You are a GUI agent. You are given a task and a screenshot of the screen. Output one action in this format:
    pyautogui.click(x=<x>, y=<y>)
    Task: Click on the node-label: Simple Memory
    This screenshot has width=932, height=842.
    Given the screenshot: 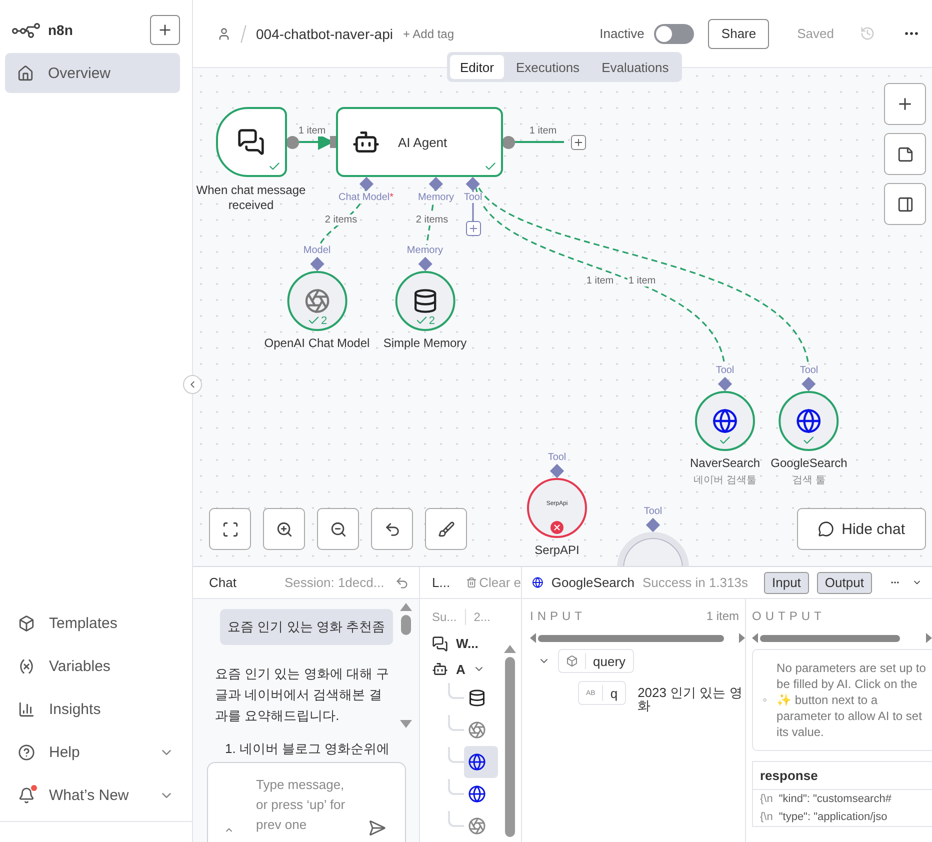 What is the action you would take?
    pyautogui.click(x=425, y=343)
    